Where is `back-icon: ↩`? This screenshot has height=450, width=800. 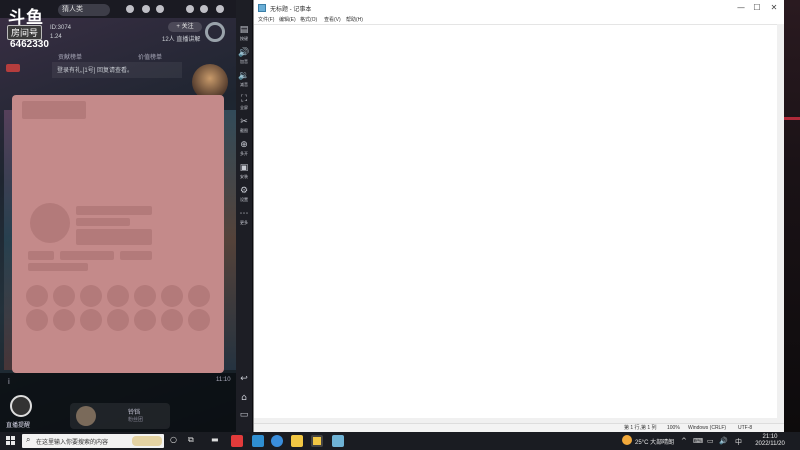 back-icon: ↩ is located at coordinates (244, 380).